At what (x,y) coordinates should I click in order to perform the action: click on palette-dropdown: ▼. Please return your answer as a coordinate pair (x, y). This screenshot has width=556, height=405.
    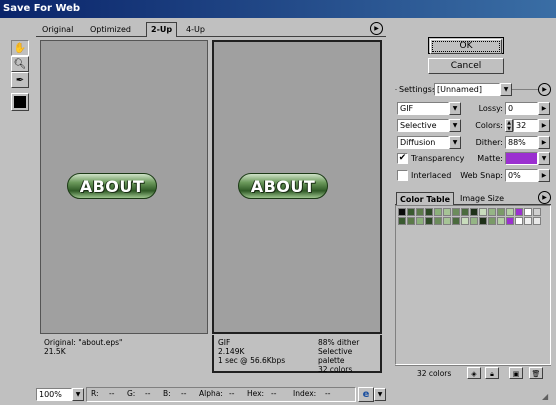
    Looking at the image, I should click on (455, 125).